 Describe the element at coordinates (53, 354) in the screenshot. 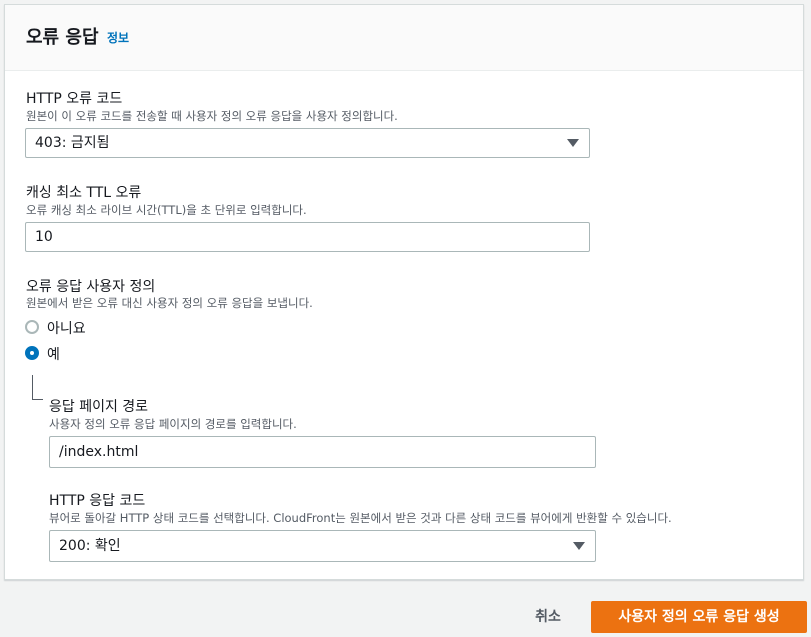

I see `radio-yes-label: 예` at that location.